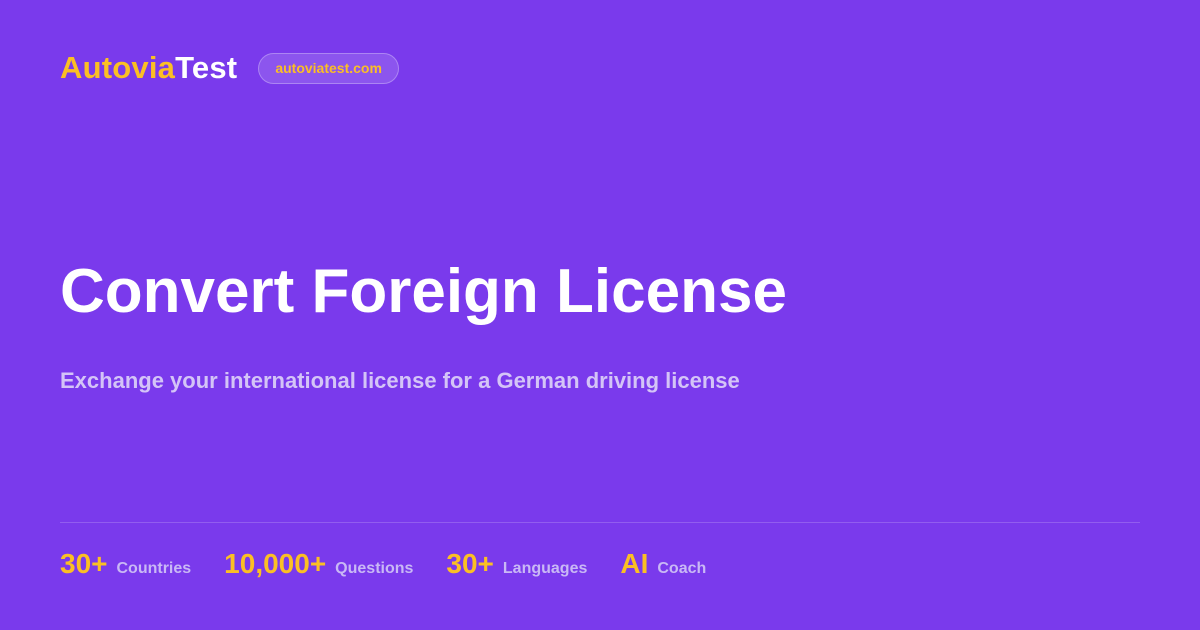  I want to click on stat-label: Countries, so click(154, 568).